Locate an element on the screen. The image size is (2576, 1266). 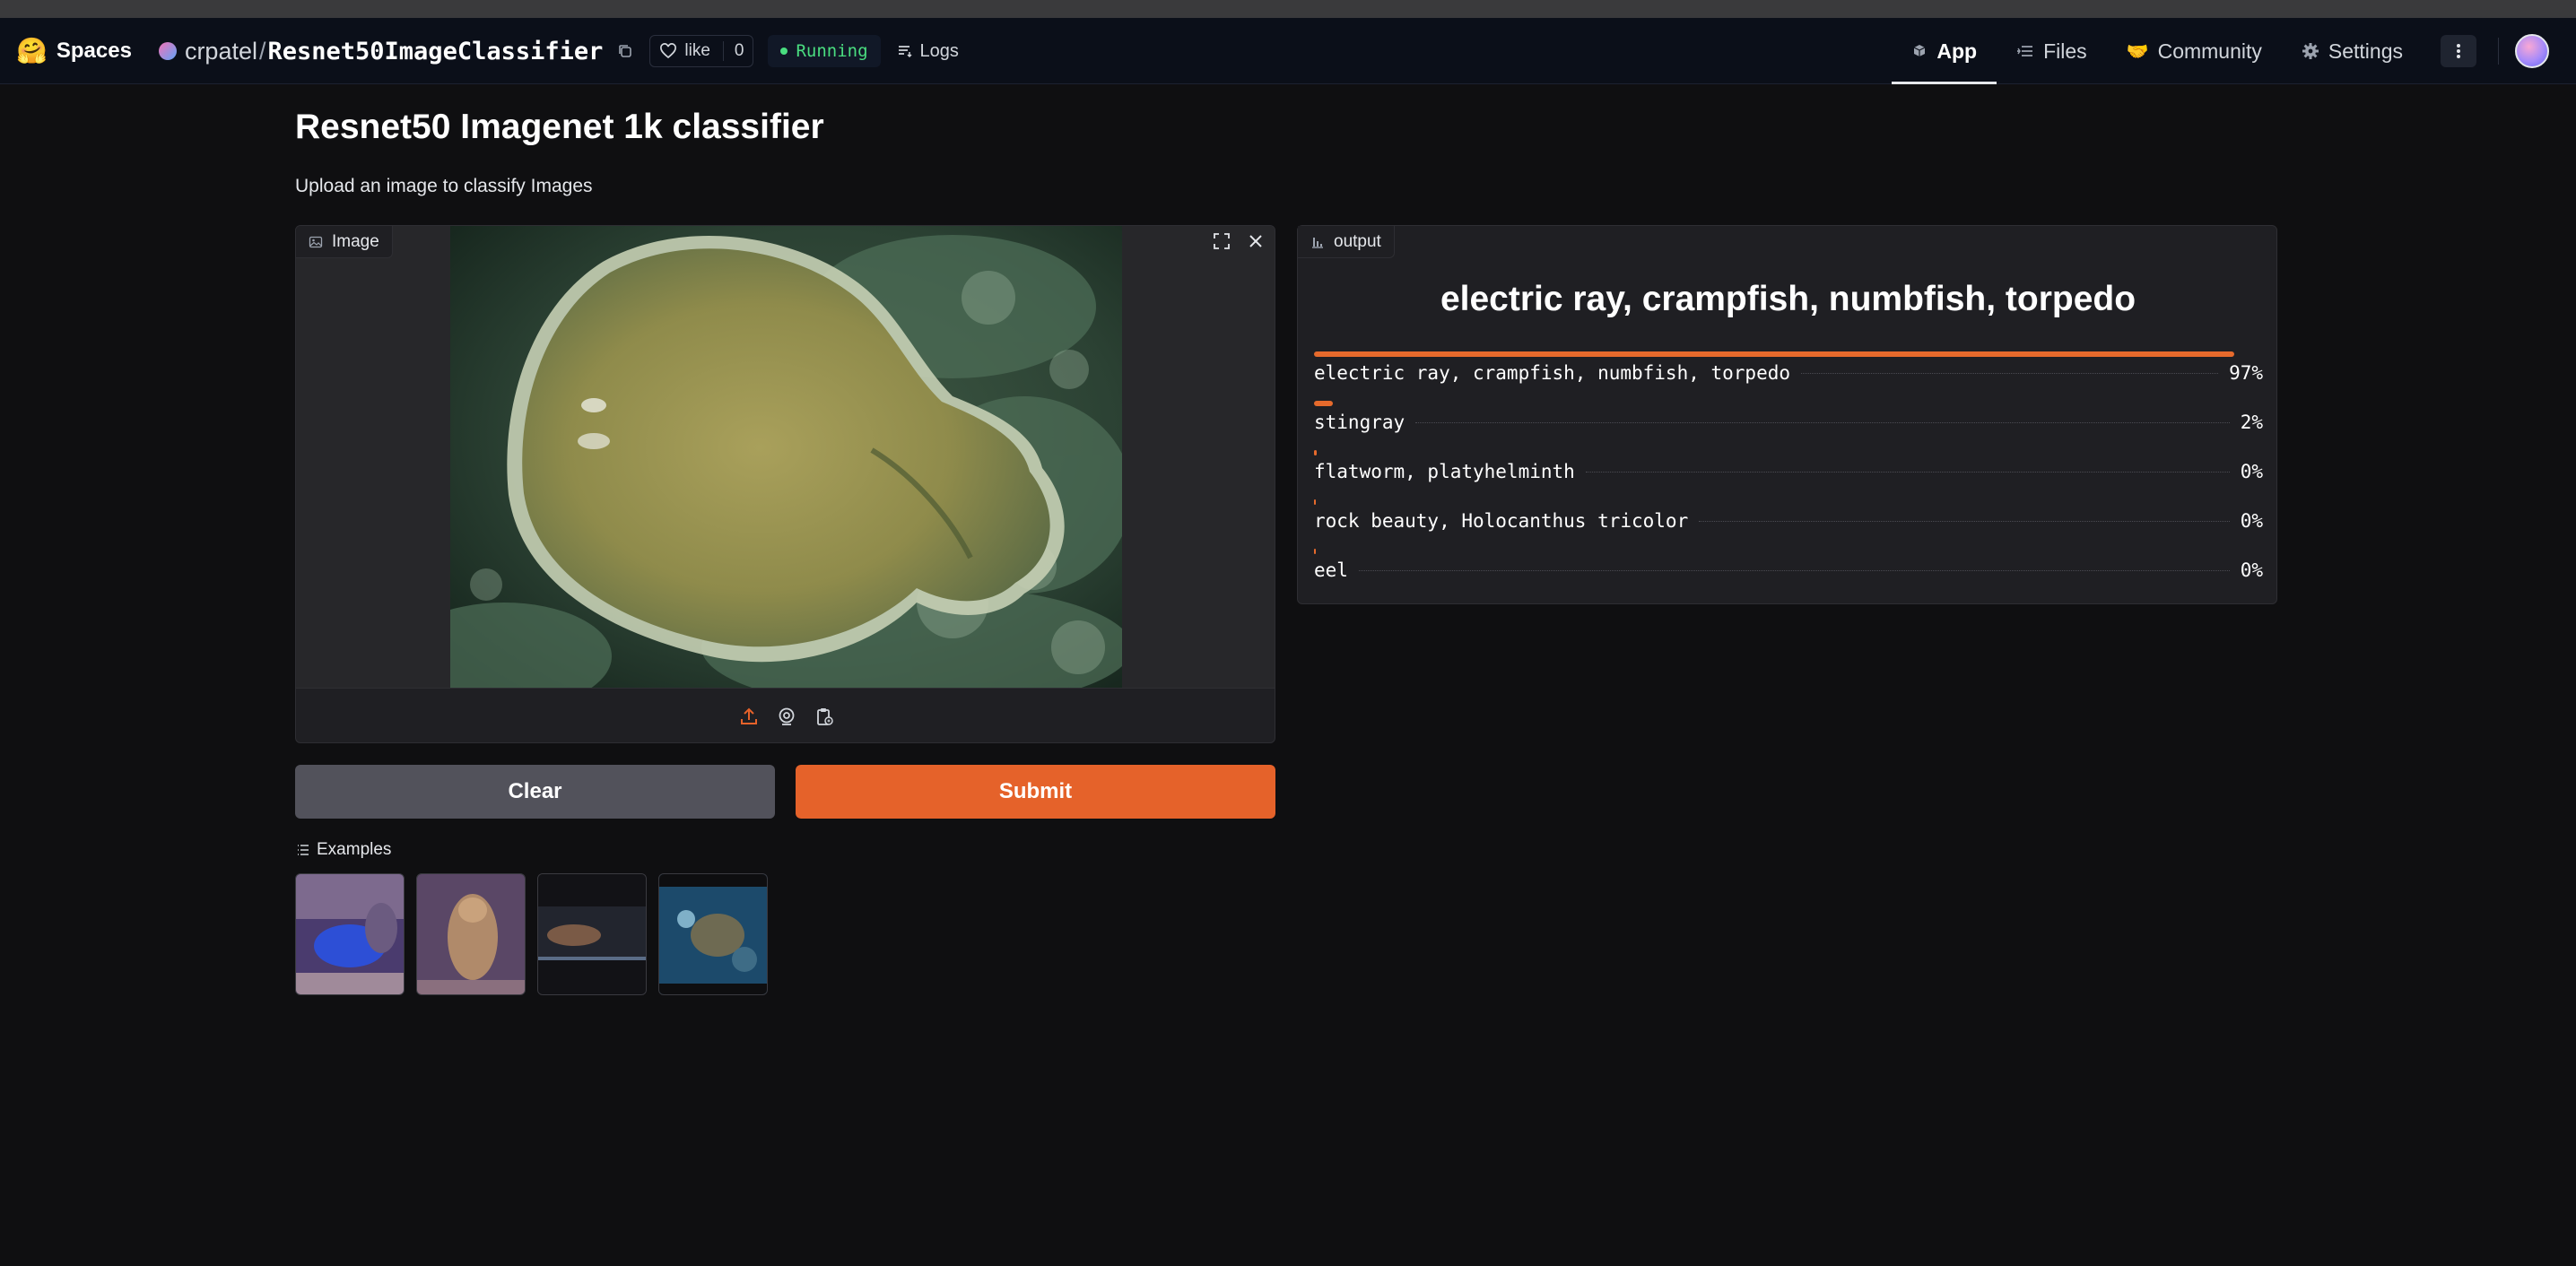
output-panel-label: output is located at coordinates (1346, 242).